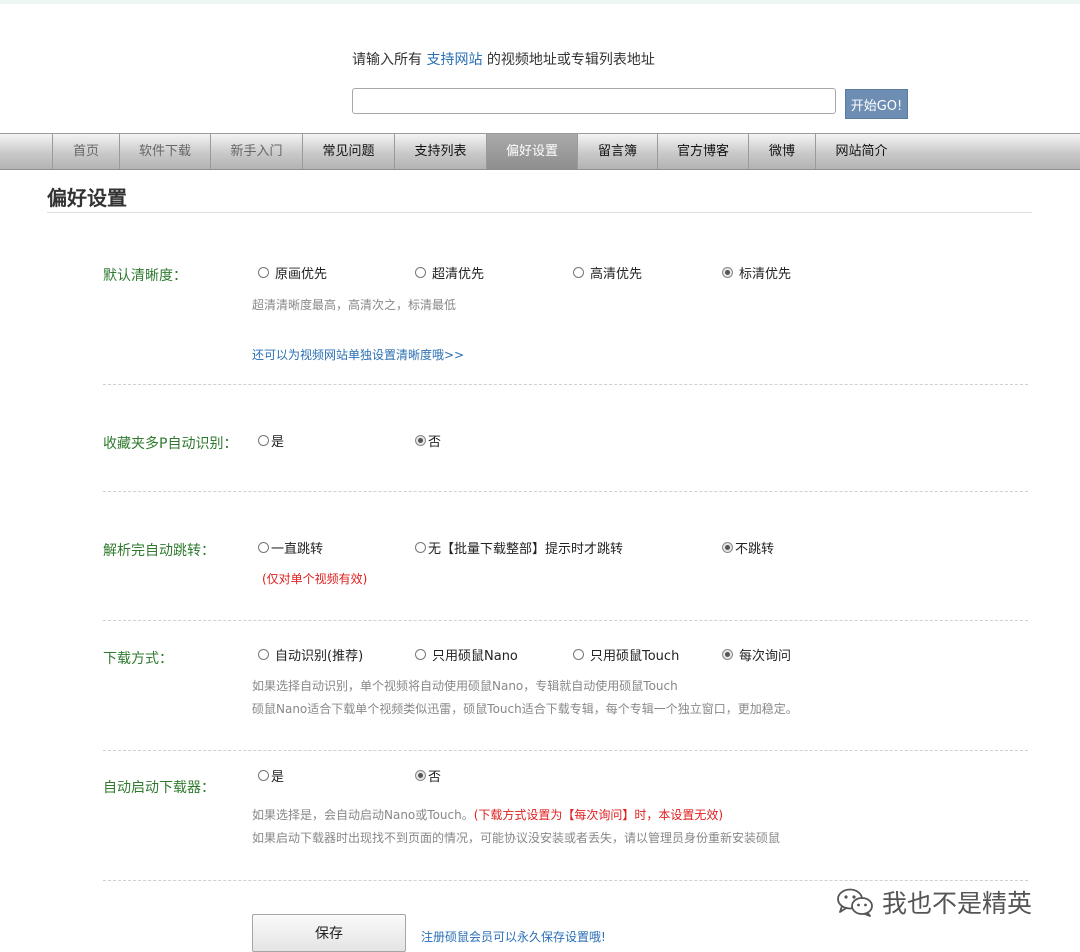 This screenshot has height=952, width=1080. I want to click on nav-item-weibo: 微博, so click(782, 151).